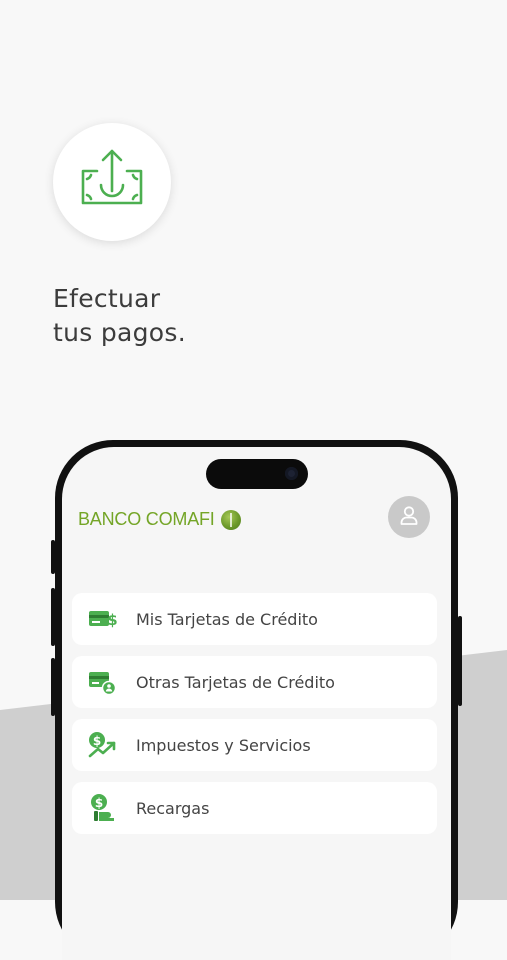  I want to click on credit-card-user-icon, so click(103, 682).